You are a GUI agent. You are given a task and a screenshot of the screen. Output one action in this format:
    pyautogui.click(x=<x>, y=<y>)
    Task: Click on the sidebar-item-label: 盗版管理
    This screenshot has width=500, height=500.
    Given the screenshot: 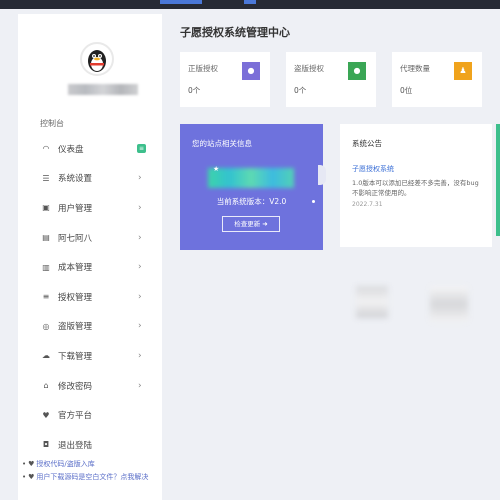 What is the action you would take?
    pyautogui.click(x=75, y=327)
    